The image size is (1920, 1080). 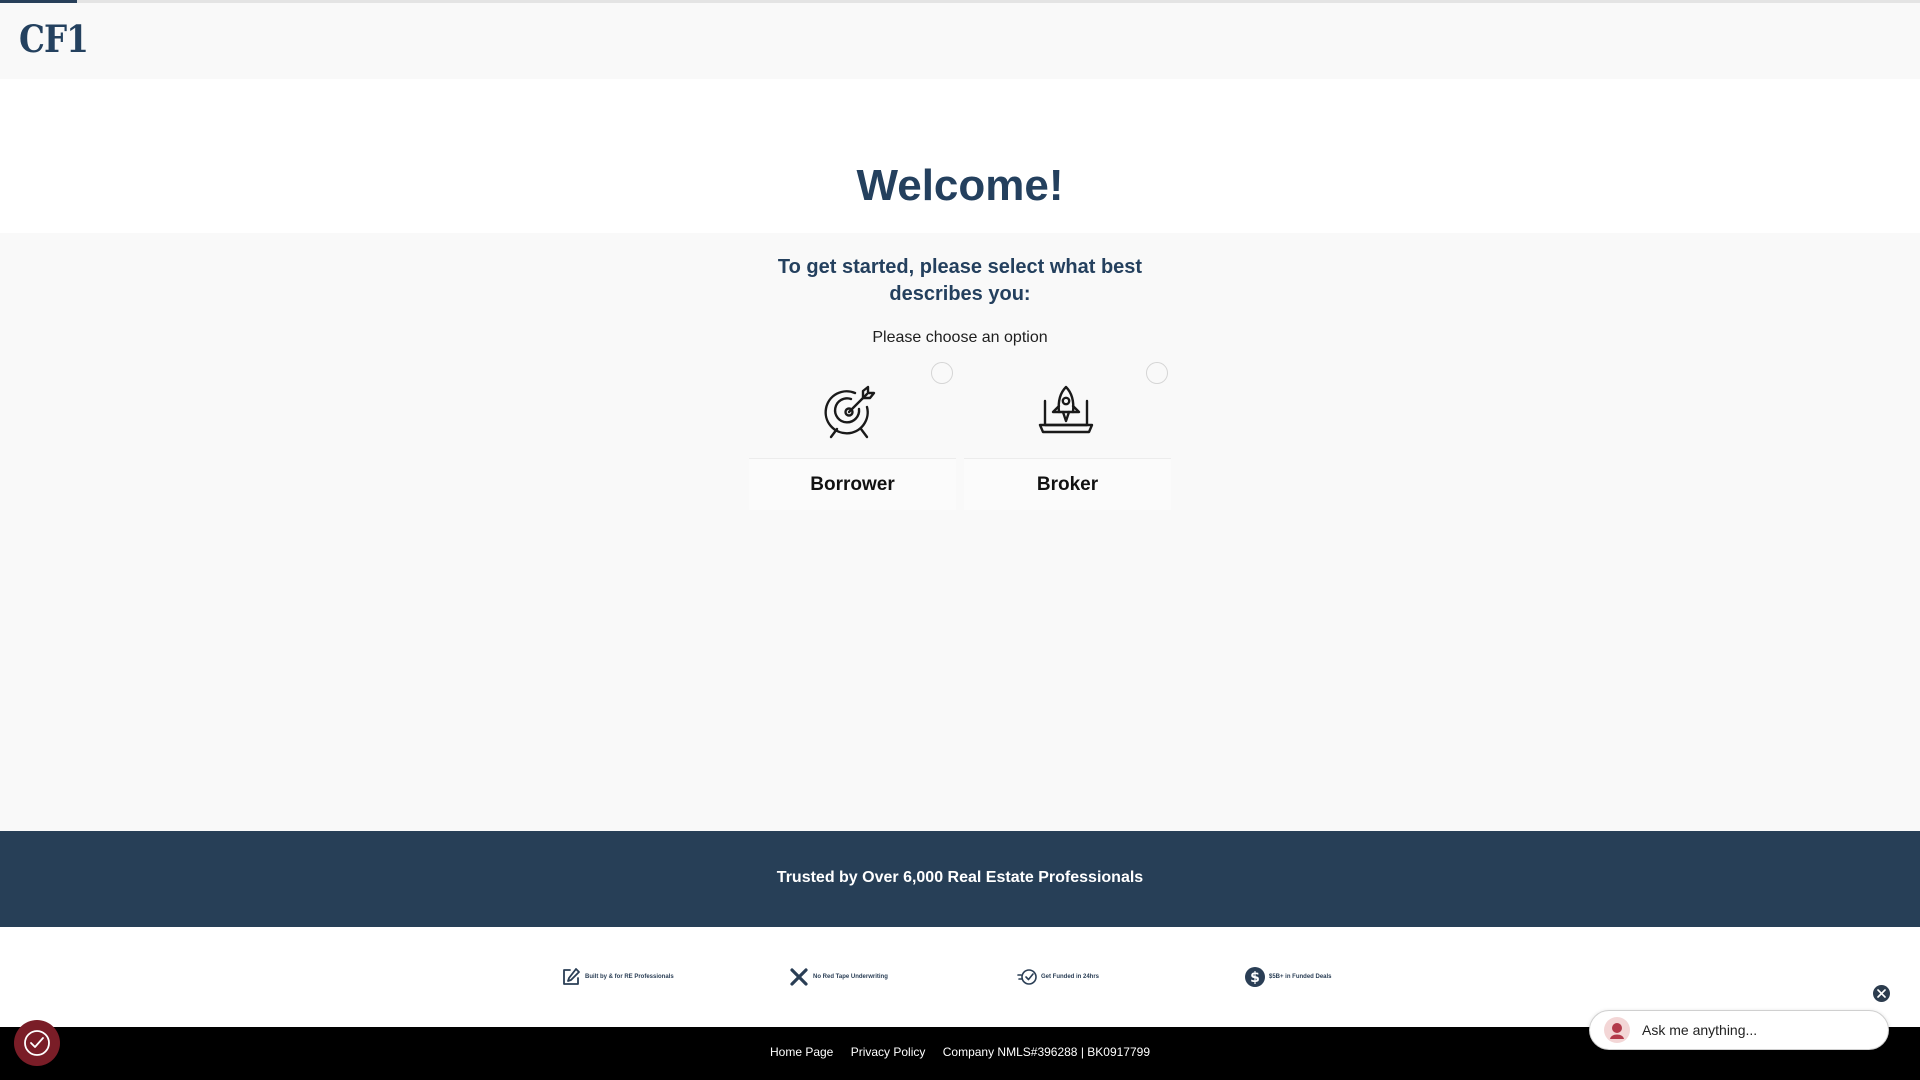 I want to click on close-icon, so click(x=1881, y=993).